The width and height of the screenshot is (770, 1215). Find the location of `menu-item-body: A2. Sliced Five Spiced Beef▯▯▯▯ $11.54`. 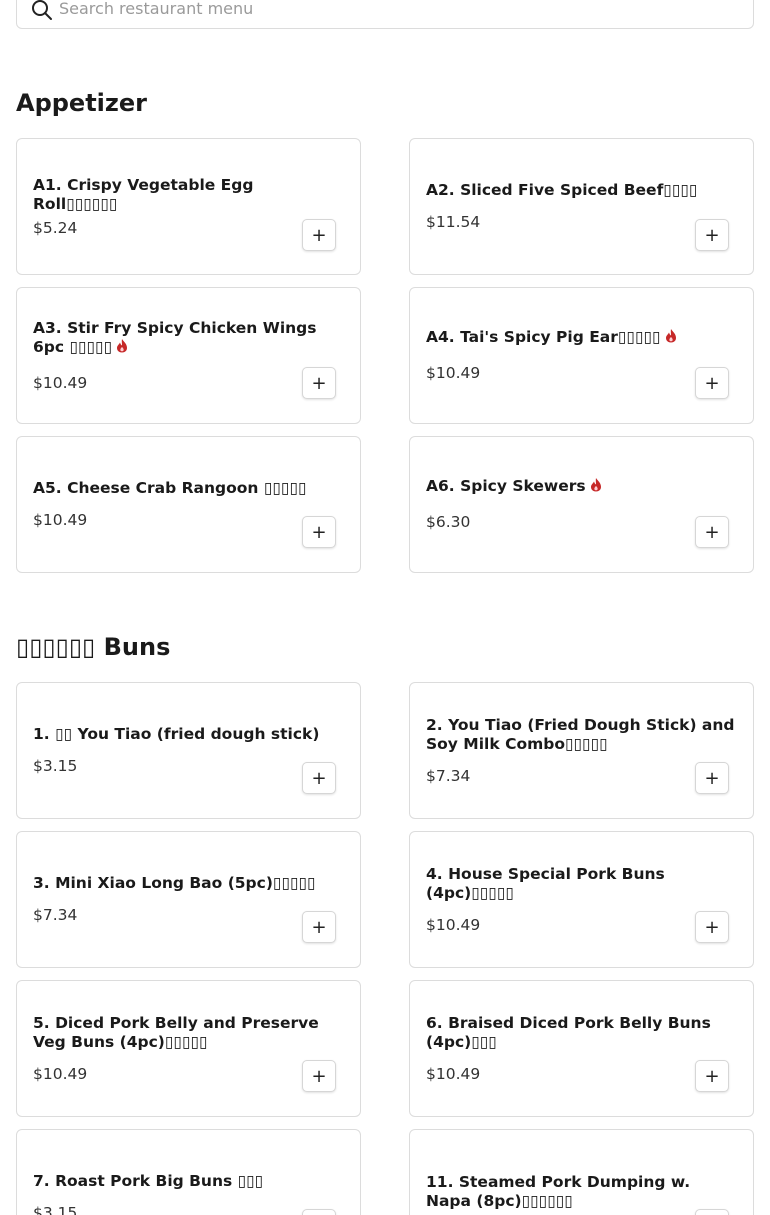

menu-item-body: A2. Sliced Five Spiced Beef▯▯▯▯ $11.54 is located at coordinates (582, 206).